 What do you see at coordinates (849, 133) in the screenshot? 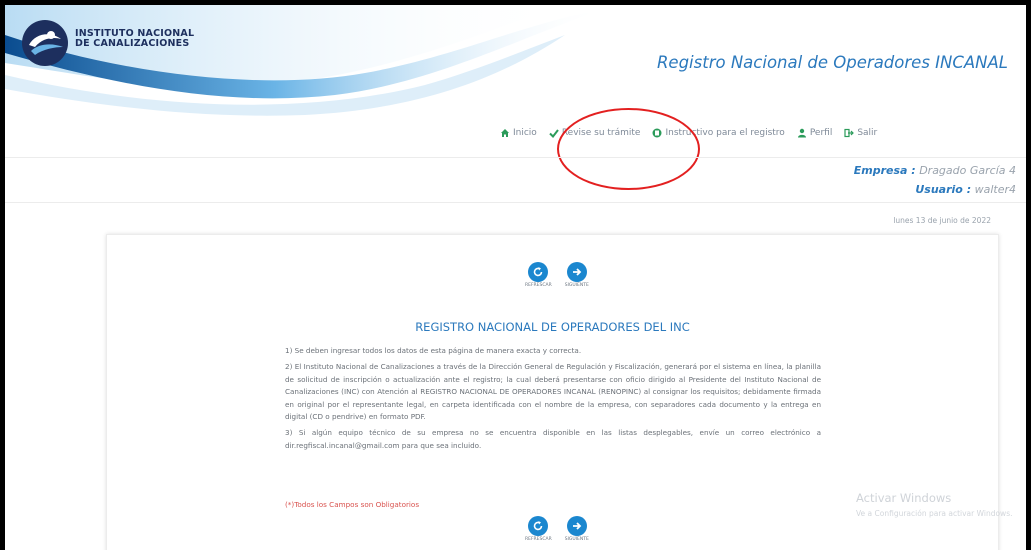
I see `logout-icon` at bounding box center [849, 133].